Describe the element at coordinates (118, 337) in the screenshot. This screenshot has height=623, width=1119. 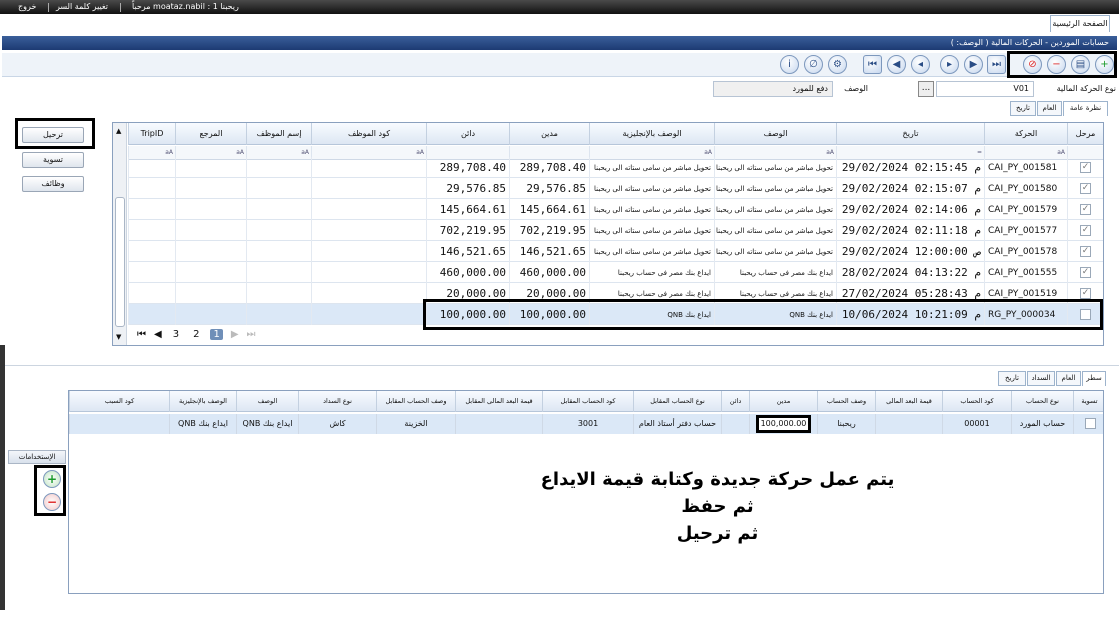
I see `scroll-down-icon: ▼` at that location.